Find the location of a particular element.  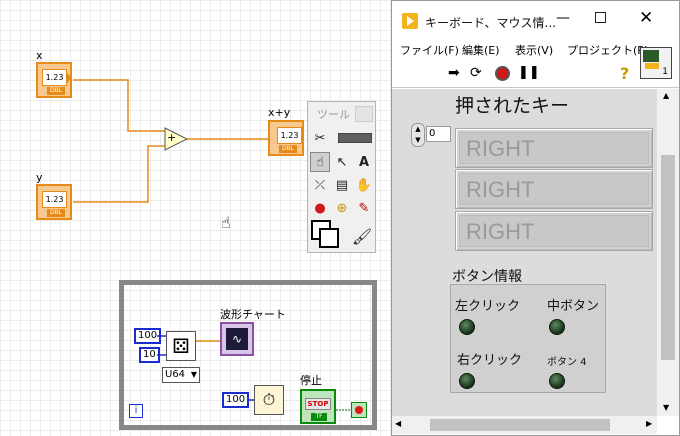

menu-project: プロジェクト(P) is located at coordinates (607, 50).